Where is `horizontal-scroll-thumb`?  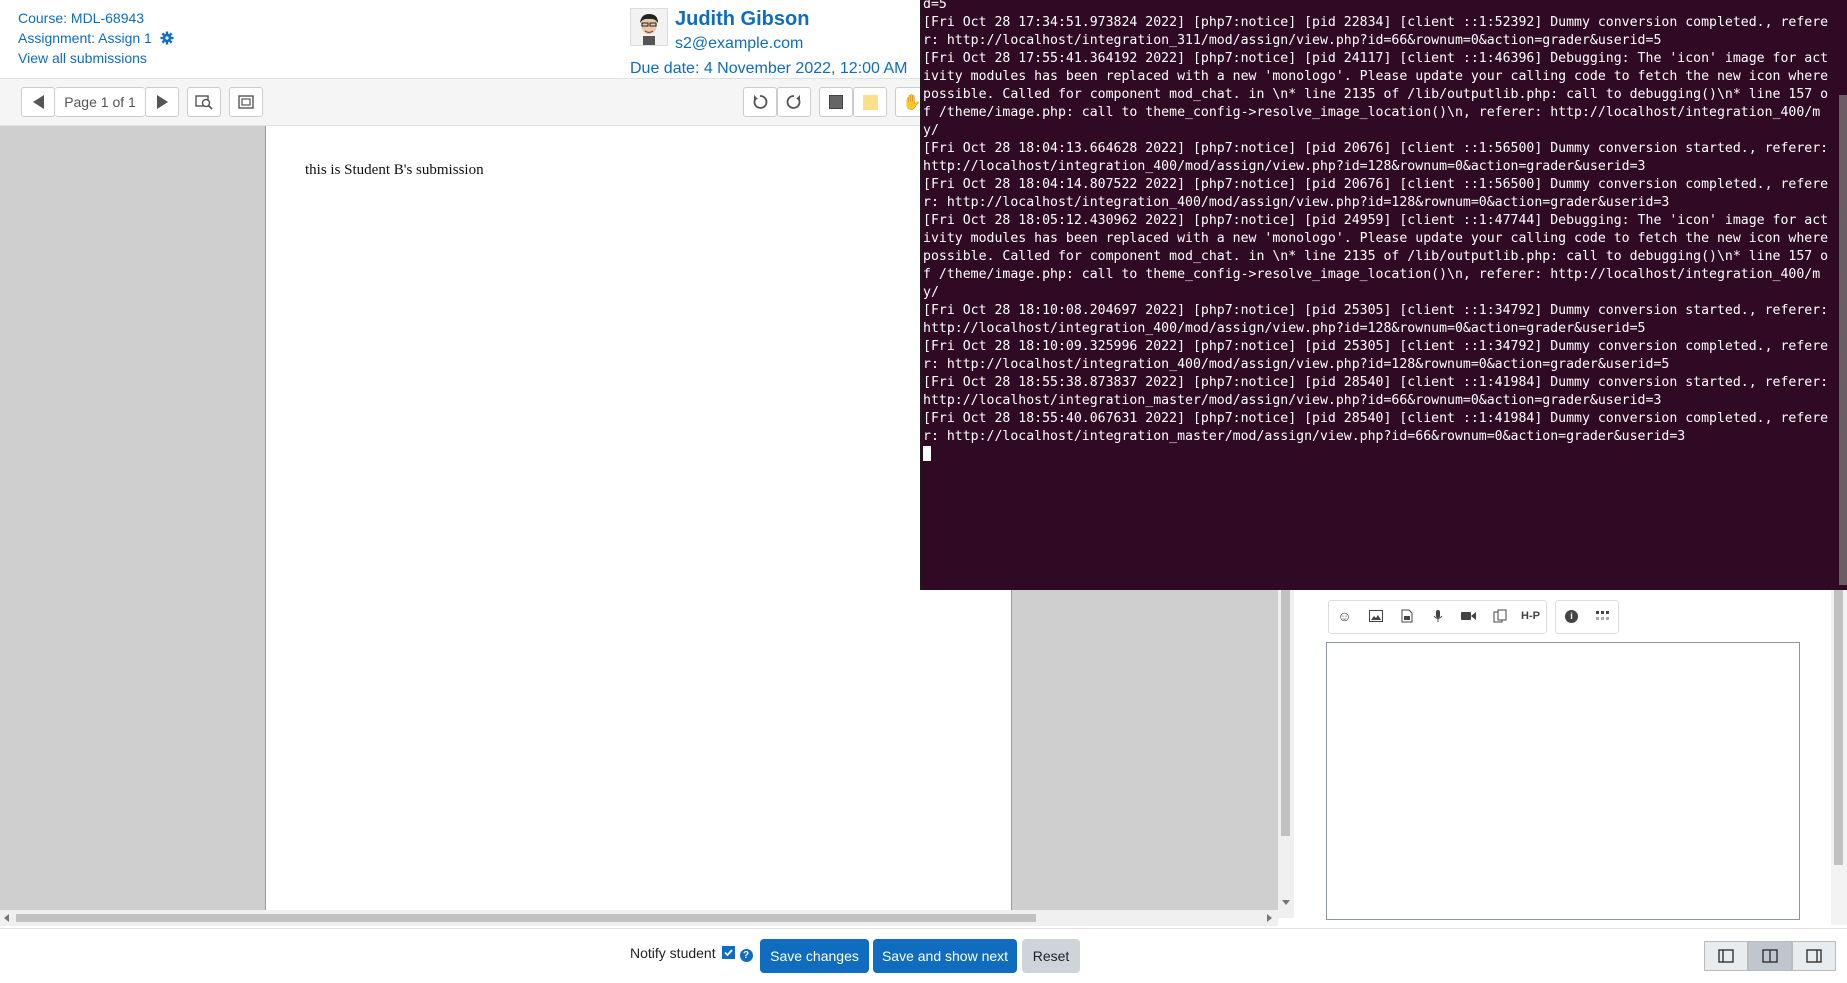 horizontal-scroll-thumb is located at coordinates (526, 918).